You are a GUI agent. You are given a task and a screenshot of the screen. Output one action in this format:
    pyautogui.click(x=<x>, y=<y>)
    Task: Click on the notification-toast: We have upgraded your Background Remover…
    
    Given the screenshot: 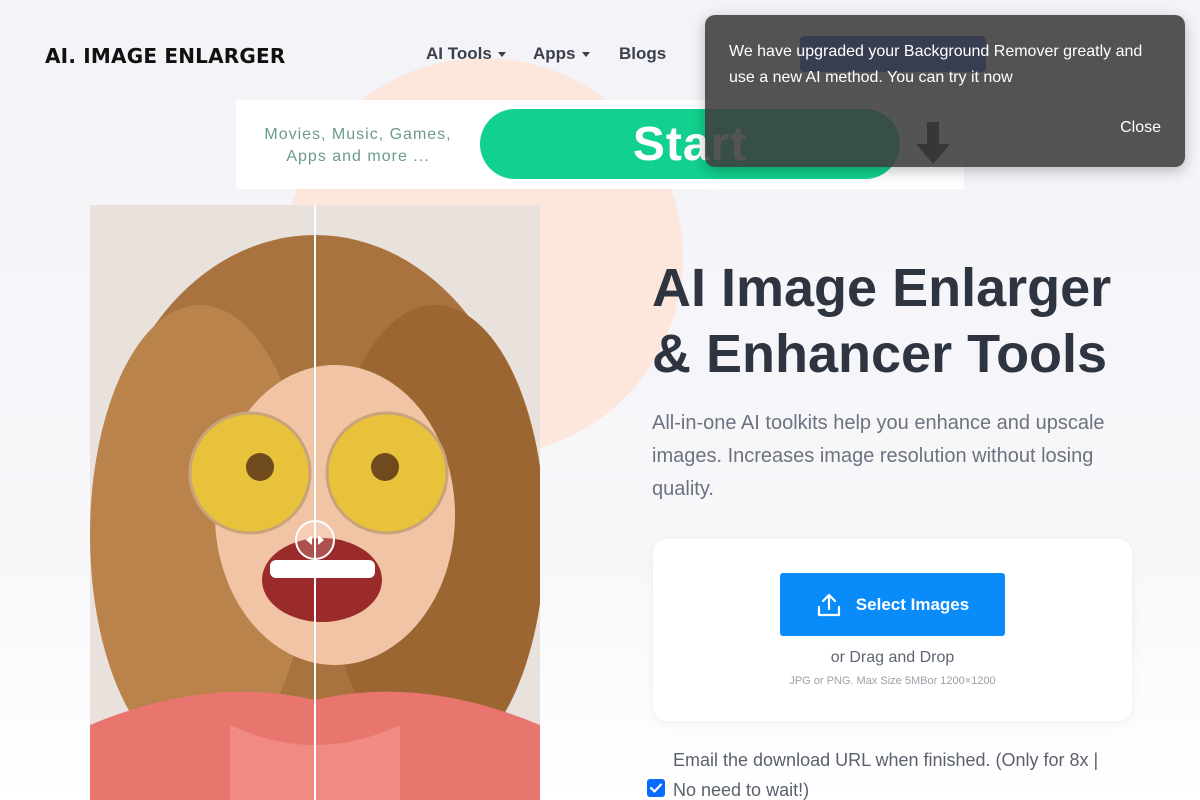 What is the action you would take?
    pyautogui.click(x=945, y=91)
    